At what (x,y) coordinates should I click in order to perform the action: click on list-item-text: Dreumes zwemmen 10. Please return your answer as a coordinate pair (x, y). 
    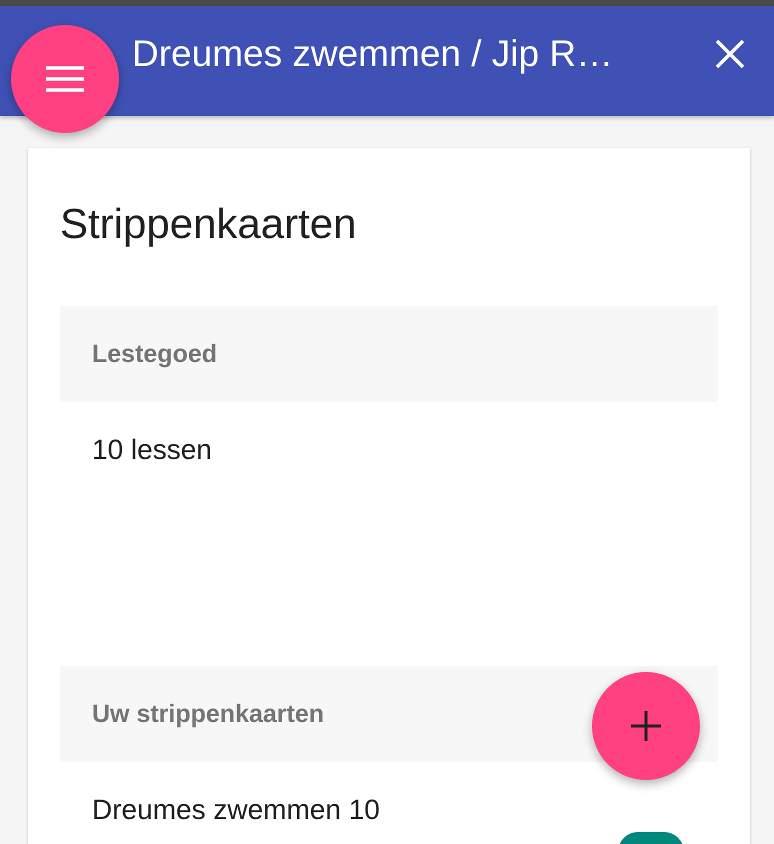
    Looking at the image, I should click on (236, 810).